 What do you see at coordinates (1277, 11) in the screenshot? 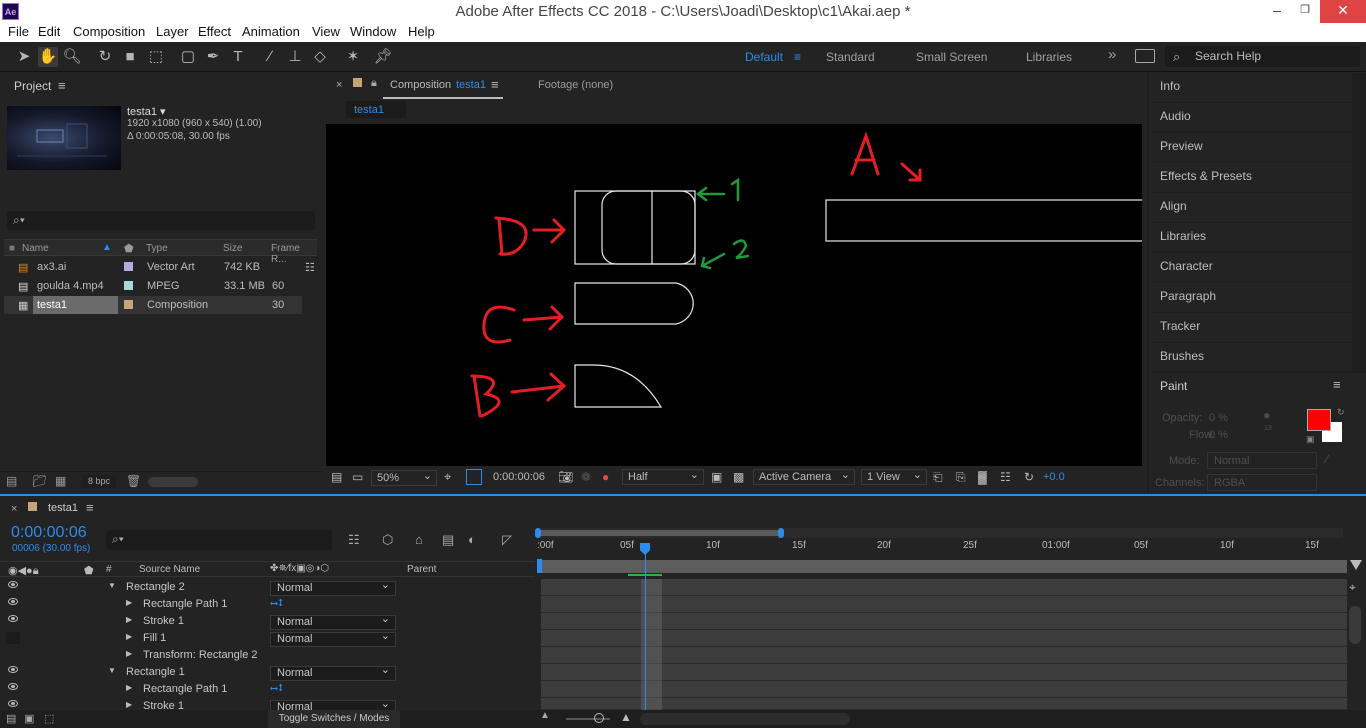
I see `minimize-button: –` at bounding box center [1277, 11].